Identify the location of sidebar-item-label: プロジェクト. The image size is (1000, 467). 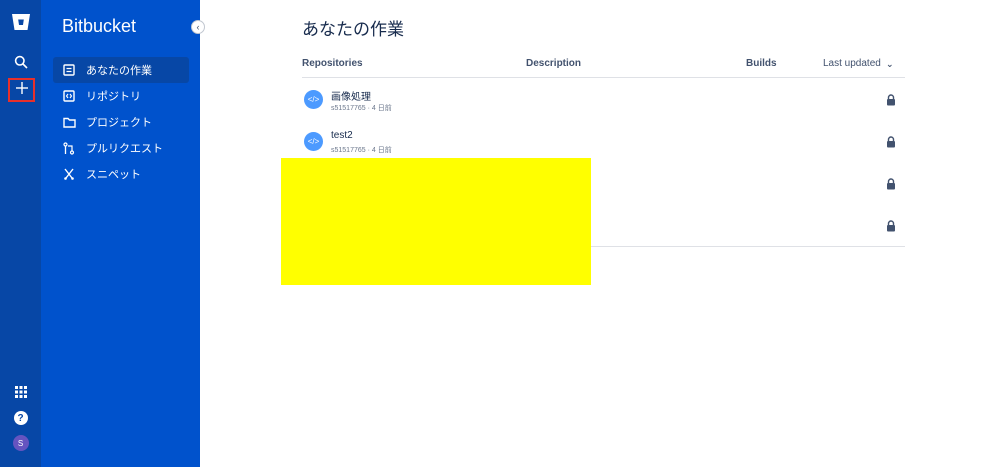
(119, 123).